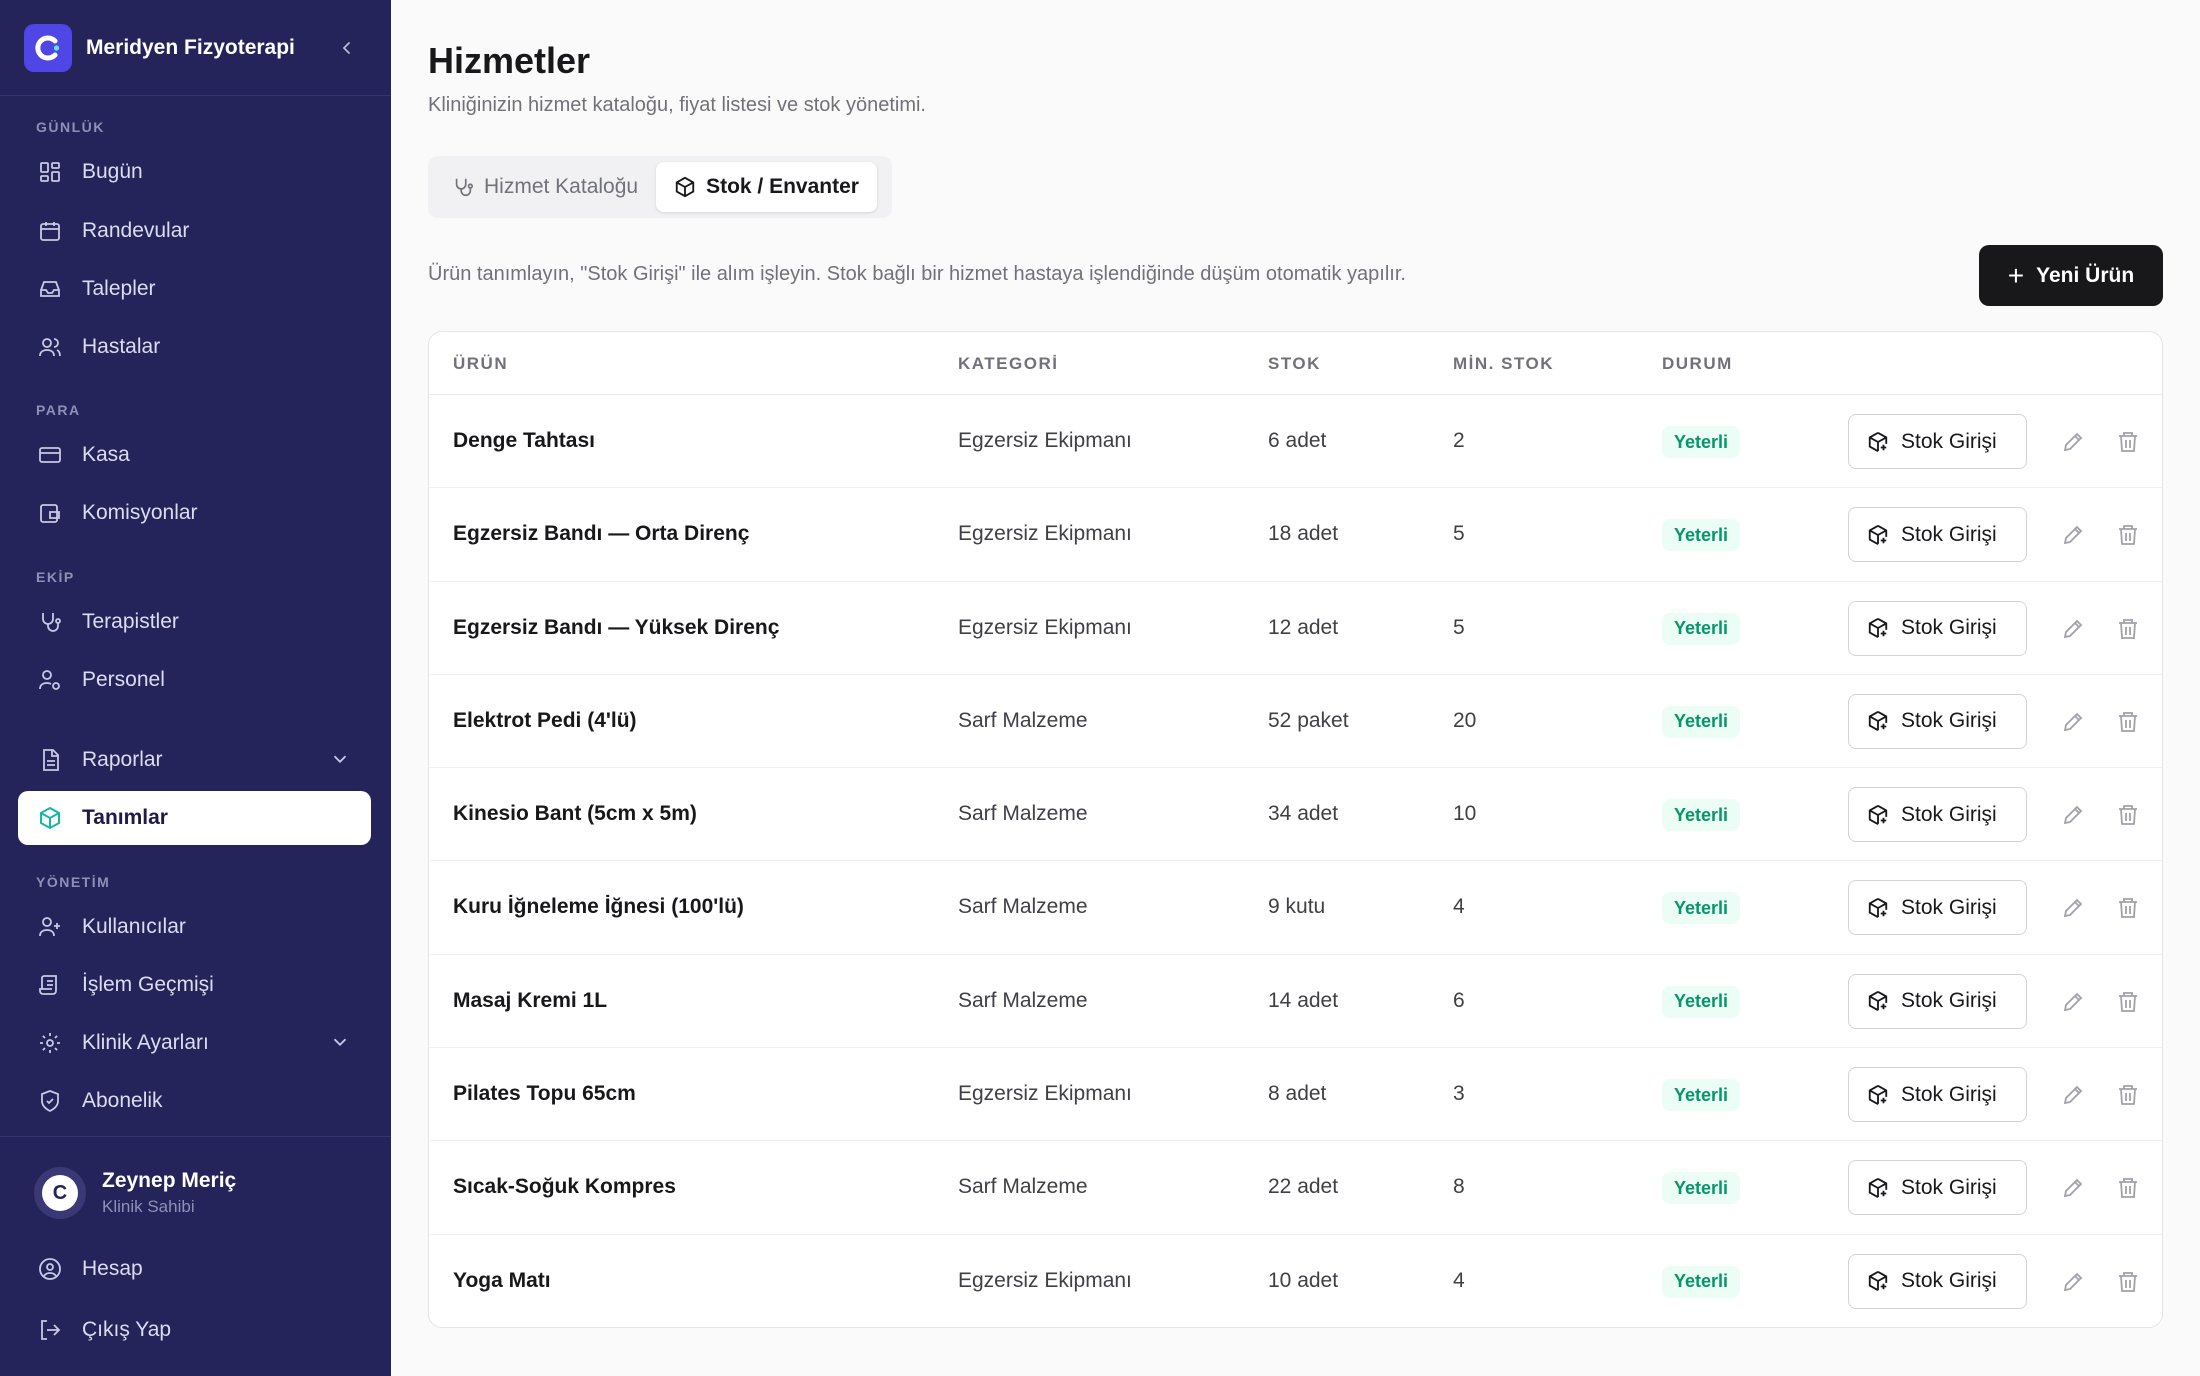 This screenshot has height=1376, width=2200. I want to click on sidebar-item-islem-gecmisi: İşlem Geçmişi, so click(194, 985).